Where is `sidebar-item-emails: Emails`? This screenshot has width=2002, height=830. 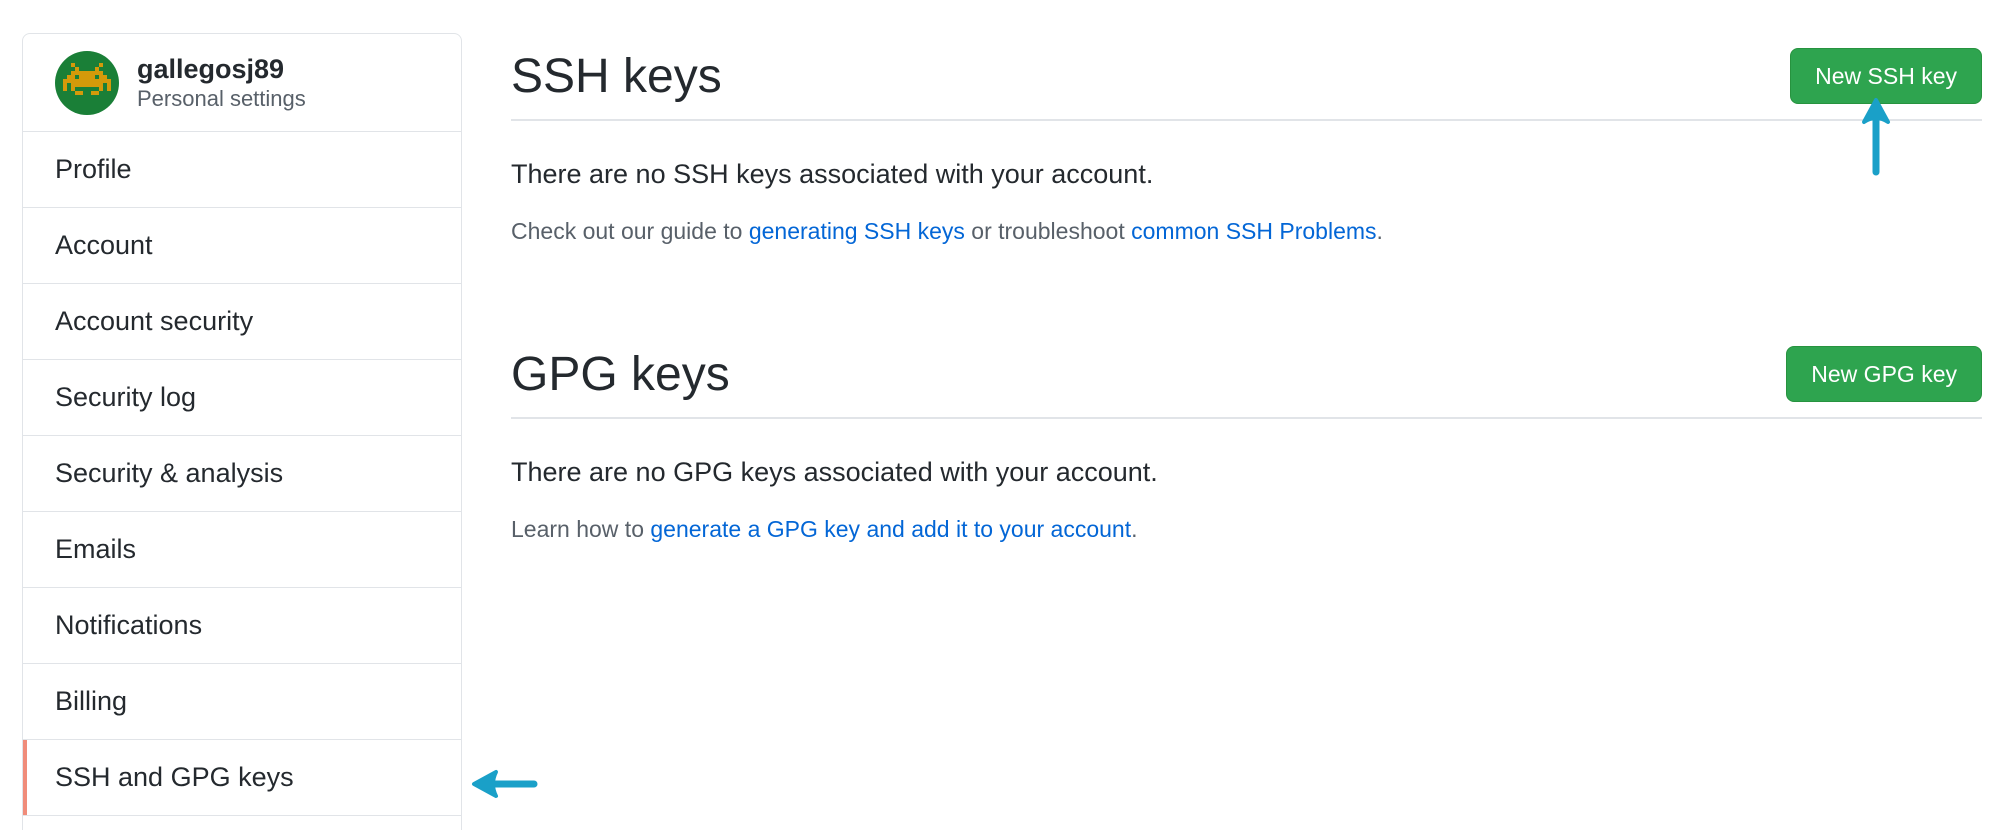
sidebar-item-emails: Emails is located at coordinates (242, 550).